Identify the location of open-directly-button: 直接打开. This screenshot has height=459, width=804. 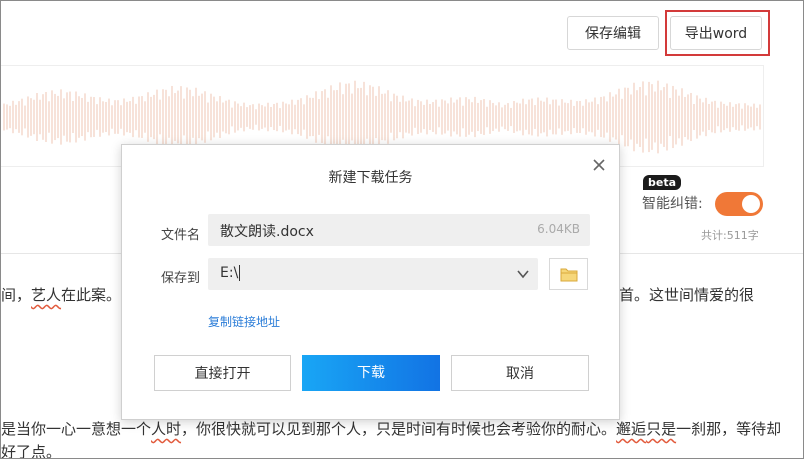
(222, 373).